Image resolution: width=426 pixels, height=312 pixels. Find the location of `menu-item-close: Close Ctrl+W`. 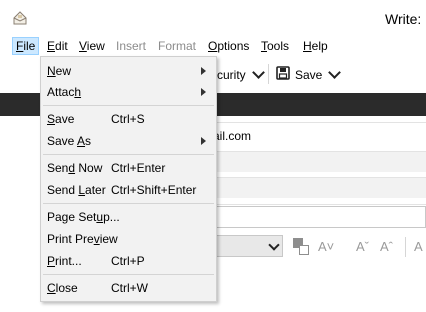

menu-item-close: Close Ctrl+W is located at coordinates (128, 288).